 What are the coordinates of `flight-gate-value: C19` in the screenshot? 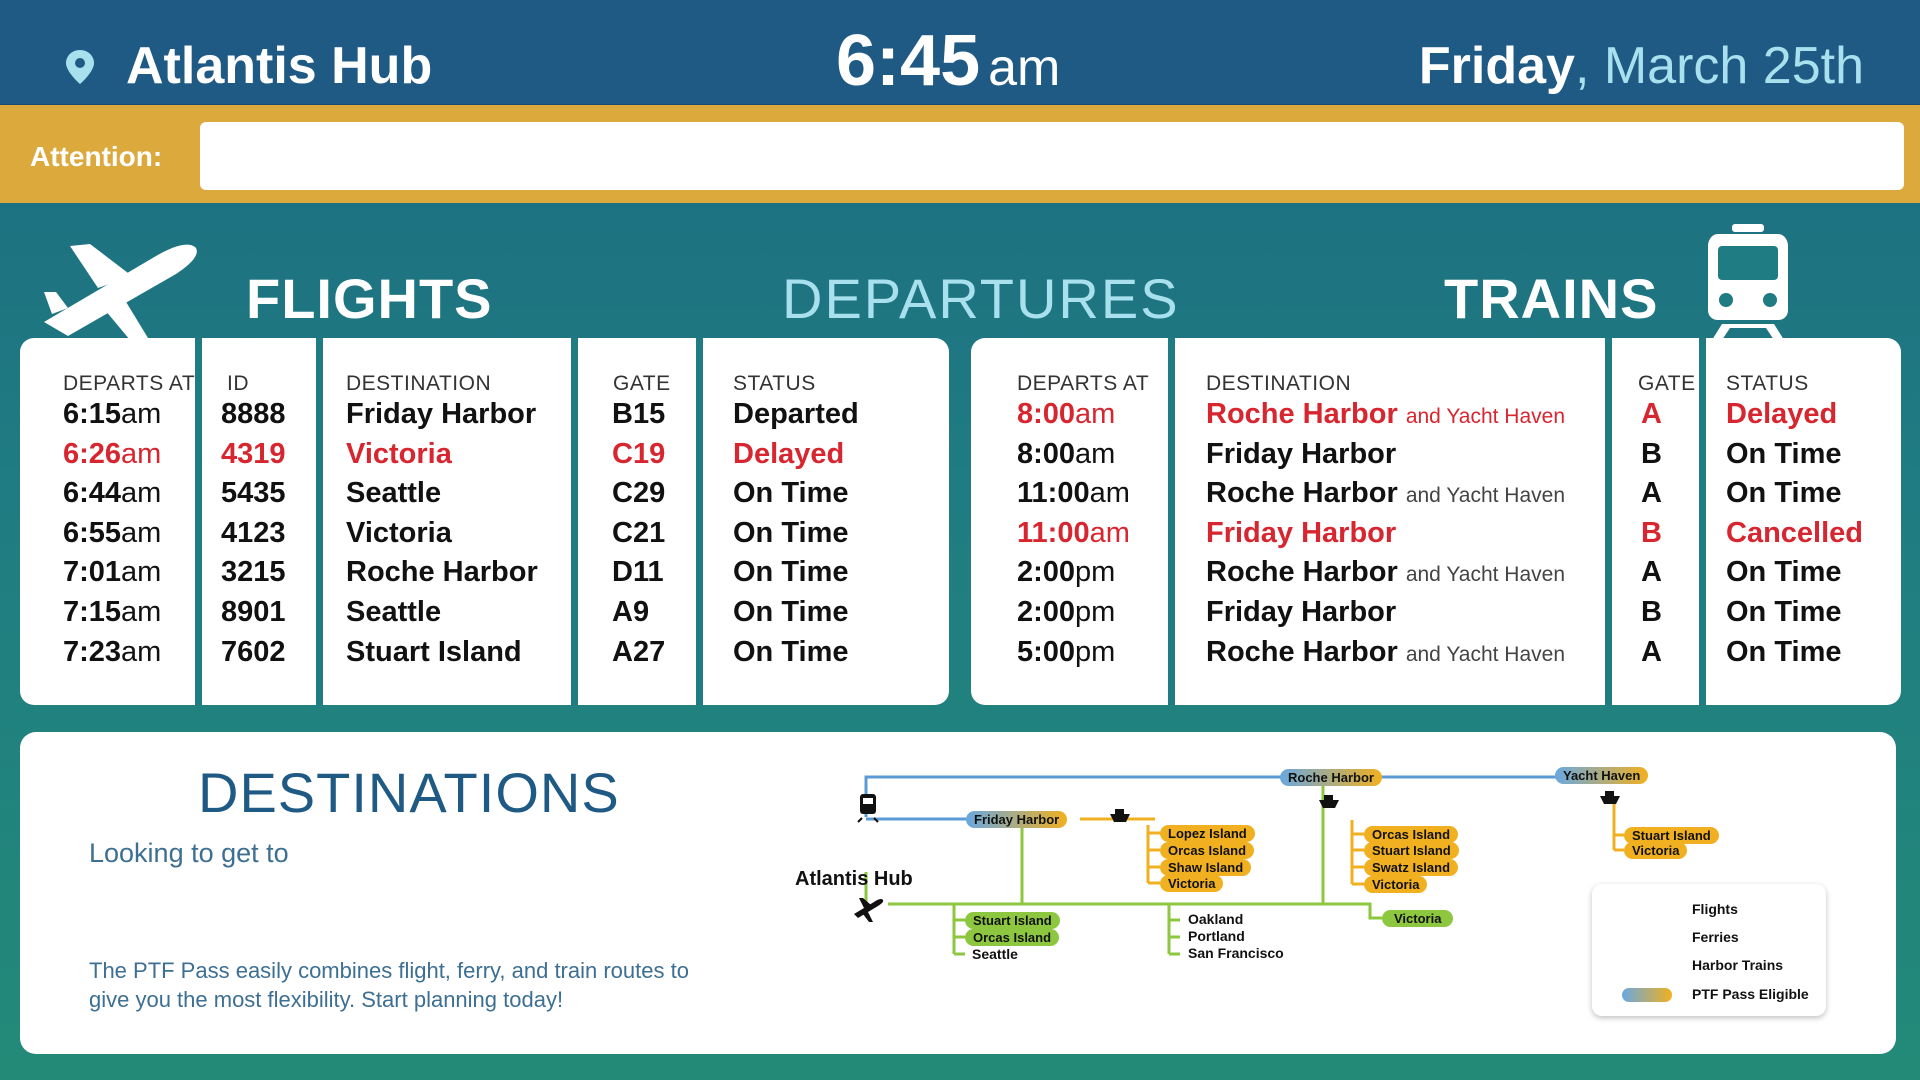 It's located at (639, 453).